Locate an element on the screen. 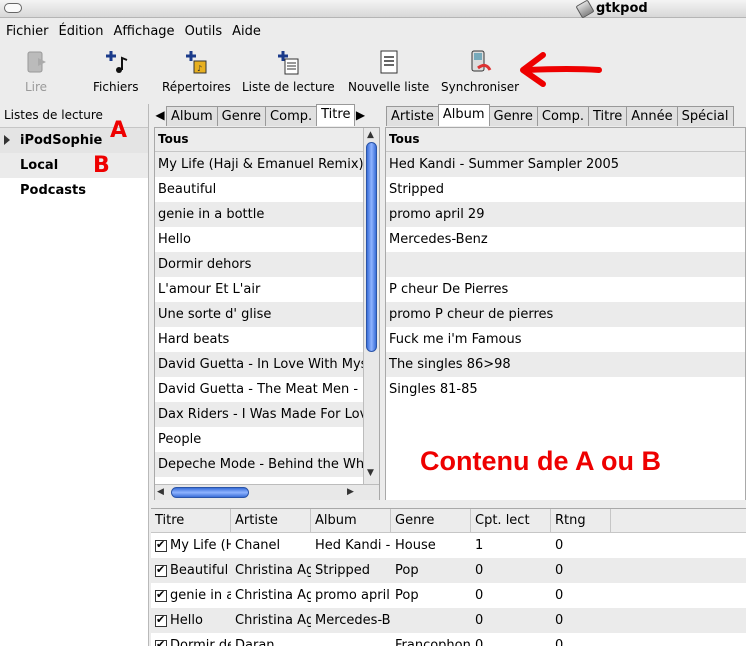 The image size is (746, 646). scroll-up-icon: ▲ is located at coordinates (370, 135).